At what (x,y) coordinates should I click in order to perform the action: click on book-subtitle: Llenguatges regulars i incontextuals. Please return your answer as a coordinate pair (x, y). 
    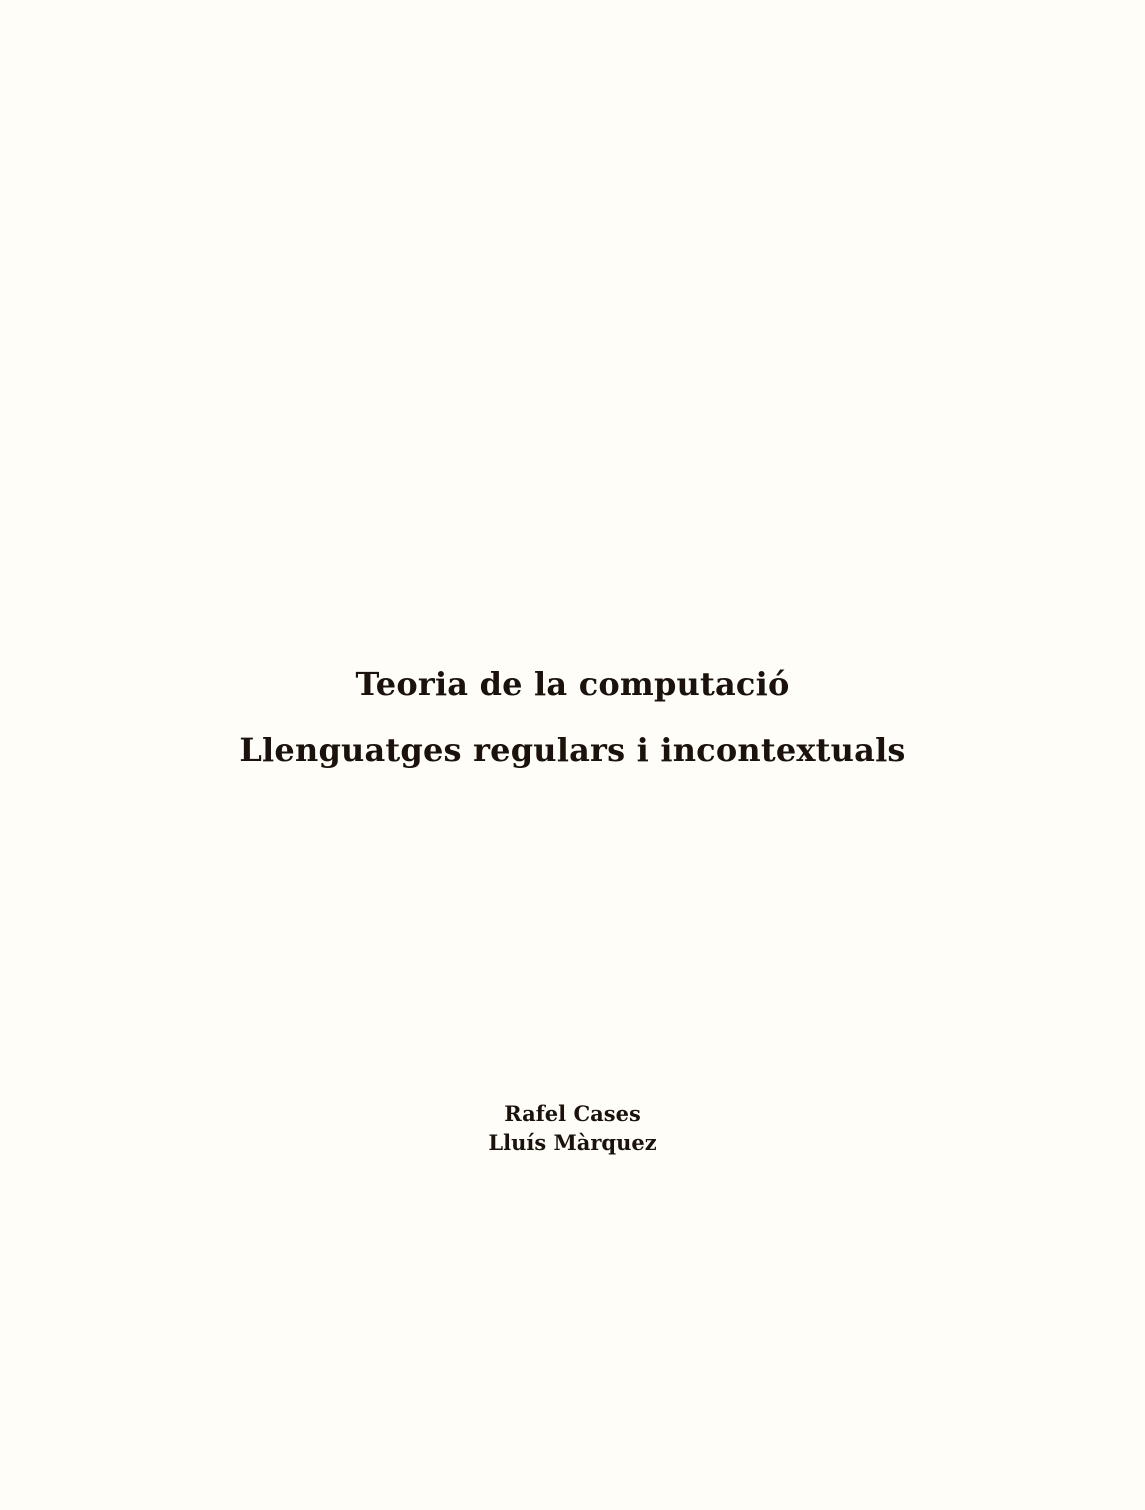
    Looking at the image, I should click on (572, 750).